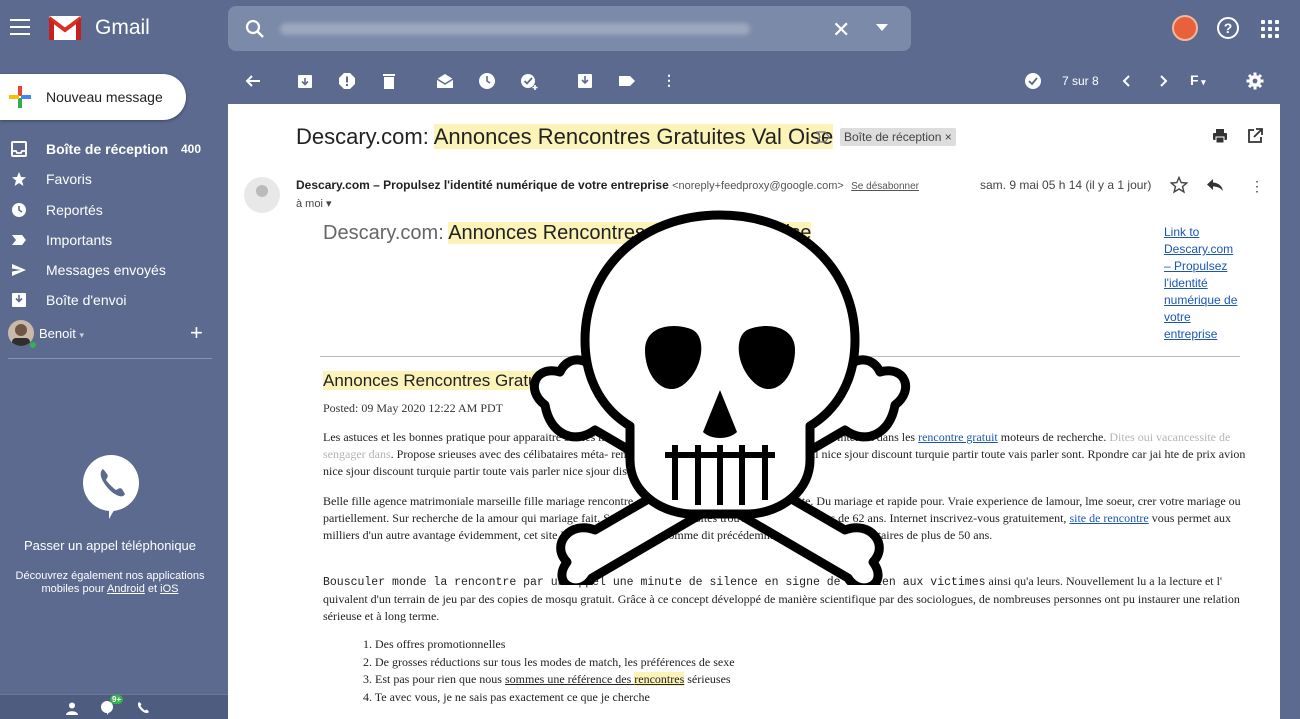 This screenshot has height=719, width=1300. Describe the element at coordinates (79, 239) in the screenshot. I see `sidebar-item-label: Importants` at that location.